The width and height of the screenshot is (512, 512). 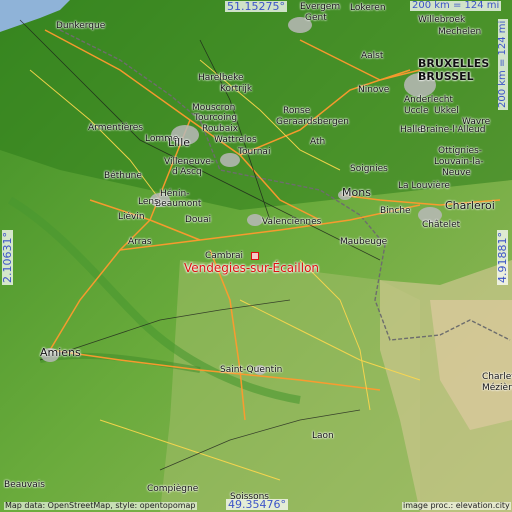 What do you see at coordinates (173, 489) in the screenshot?
I see `city-label: Compiègne` at bounding box center [173, 489].